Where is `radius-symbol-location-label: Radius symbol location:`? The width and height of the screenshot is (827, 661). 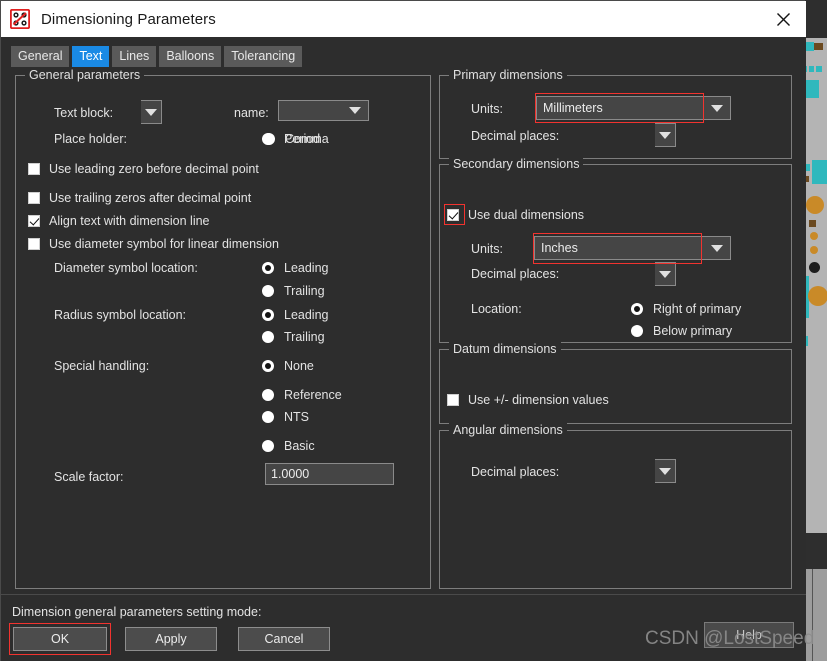
radius-symbol-location-label: Radius symbol location: is located at coordinates (120, 315).